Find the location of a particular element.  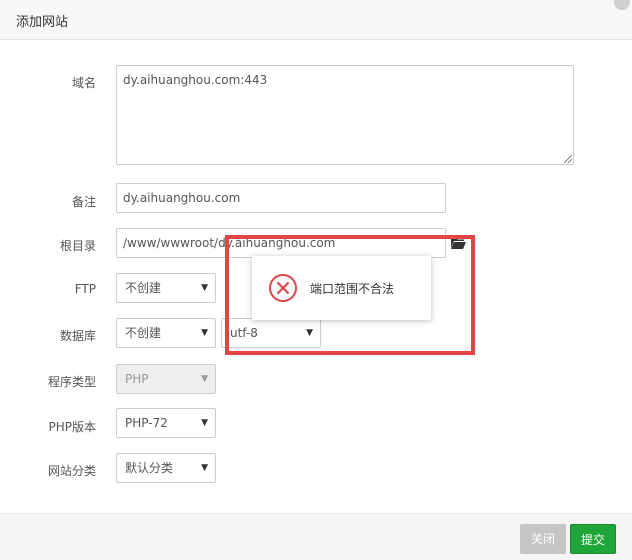

error-message: 端口范围不合法 is located at coordinates (352, 289).